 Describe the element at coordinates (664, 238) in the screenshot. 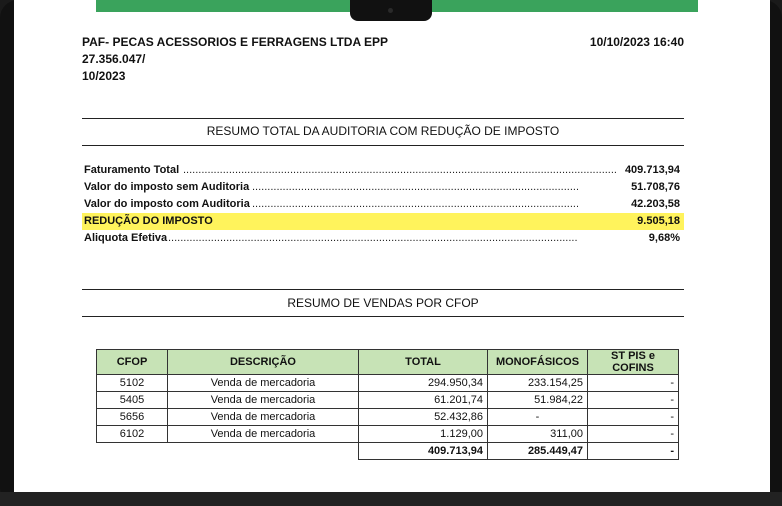

I see `summary-value: 9,68%` at that location.